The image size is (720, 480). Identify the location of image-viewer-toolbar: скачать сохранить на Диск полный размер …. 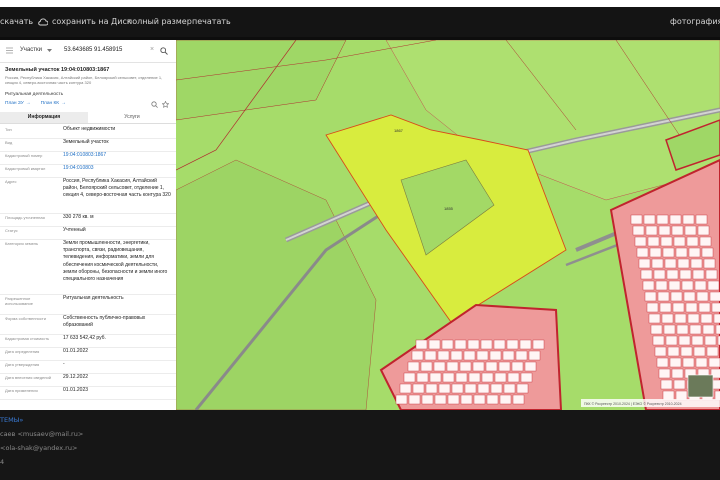
(360, 22).